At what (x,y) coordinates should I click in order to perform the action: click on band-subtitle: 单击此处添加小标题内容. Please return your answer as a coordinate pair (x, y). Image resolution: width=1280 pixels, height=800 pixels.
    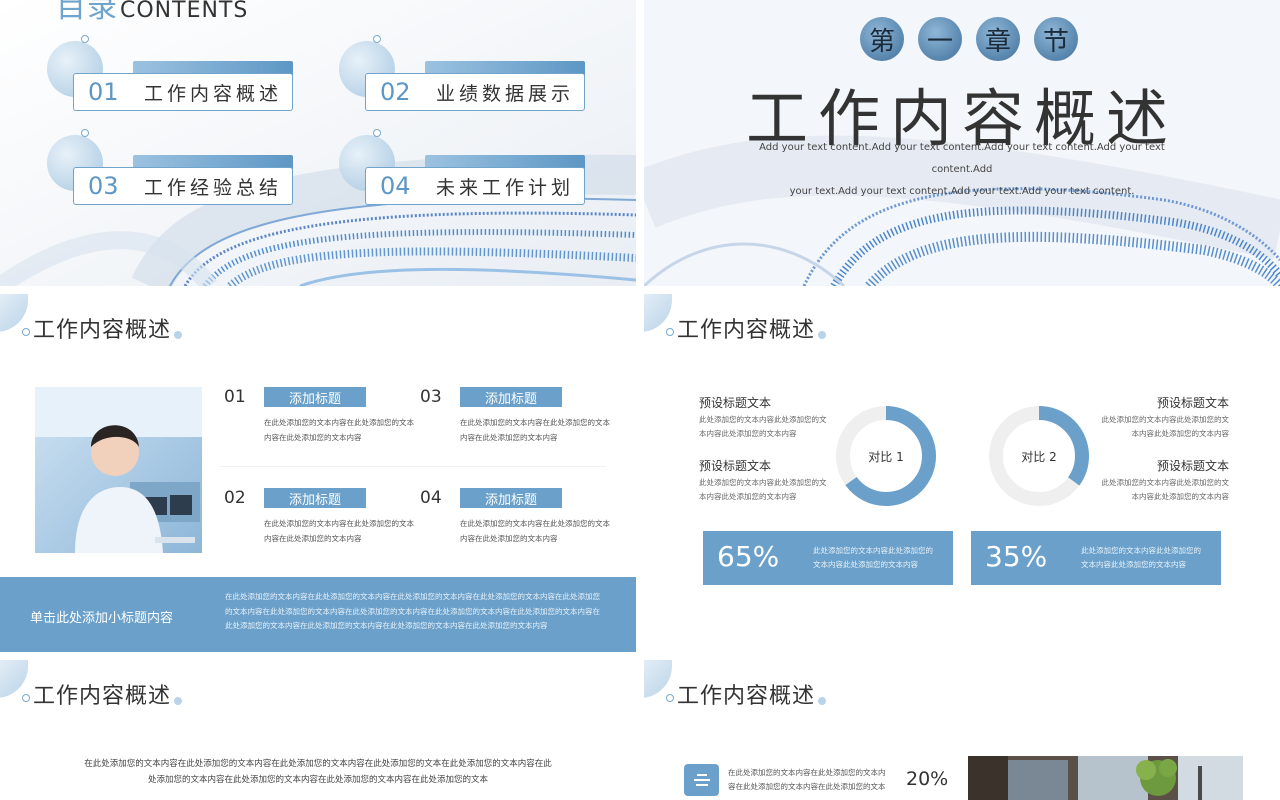
    Looking at the image, I should click on (101, 616).